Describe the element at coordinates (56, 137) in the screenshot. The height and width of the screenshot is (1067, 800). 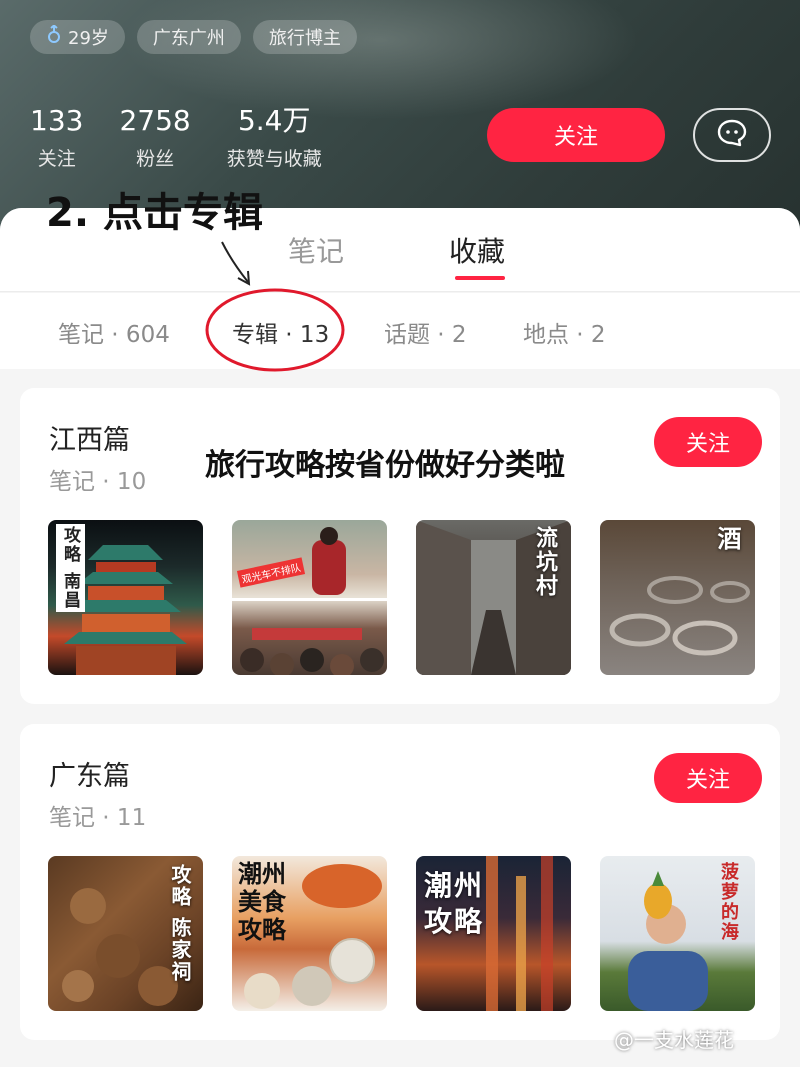
I see `stat-following: 133 关注` at that location.